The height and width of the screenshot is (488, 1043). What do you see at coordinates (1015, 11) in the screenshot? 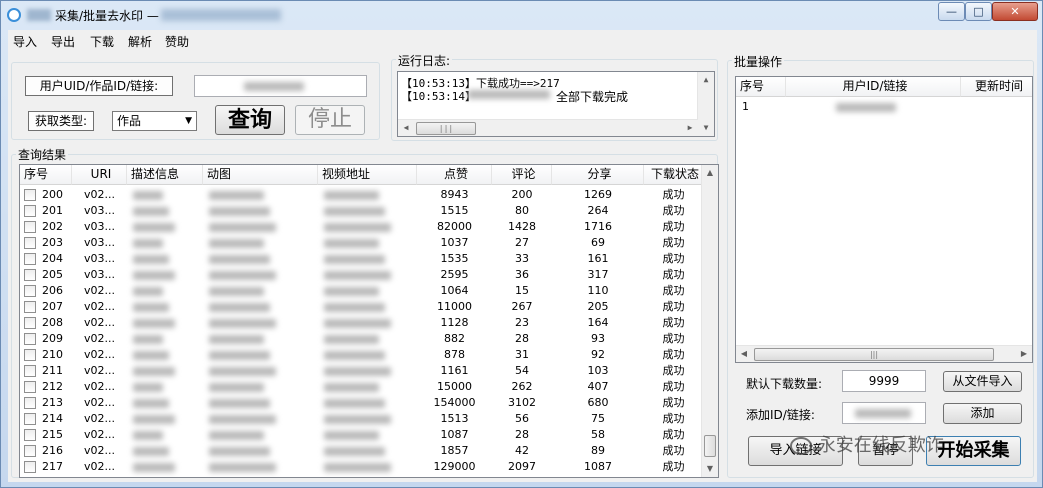
I see `close-button: ✕` at bounding box center [1015, 11].